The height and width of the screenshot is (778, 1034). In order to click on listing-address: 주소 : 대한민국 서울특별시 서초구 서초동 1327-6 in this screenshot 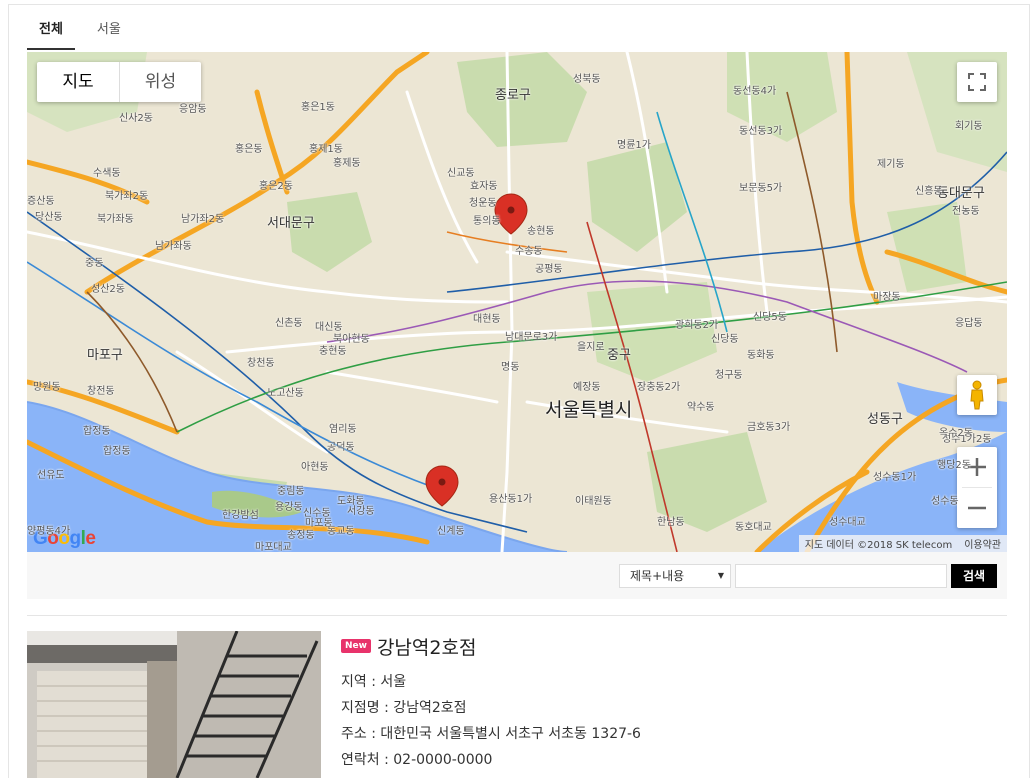, I will do `click(491, 734)`.